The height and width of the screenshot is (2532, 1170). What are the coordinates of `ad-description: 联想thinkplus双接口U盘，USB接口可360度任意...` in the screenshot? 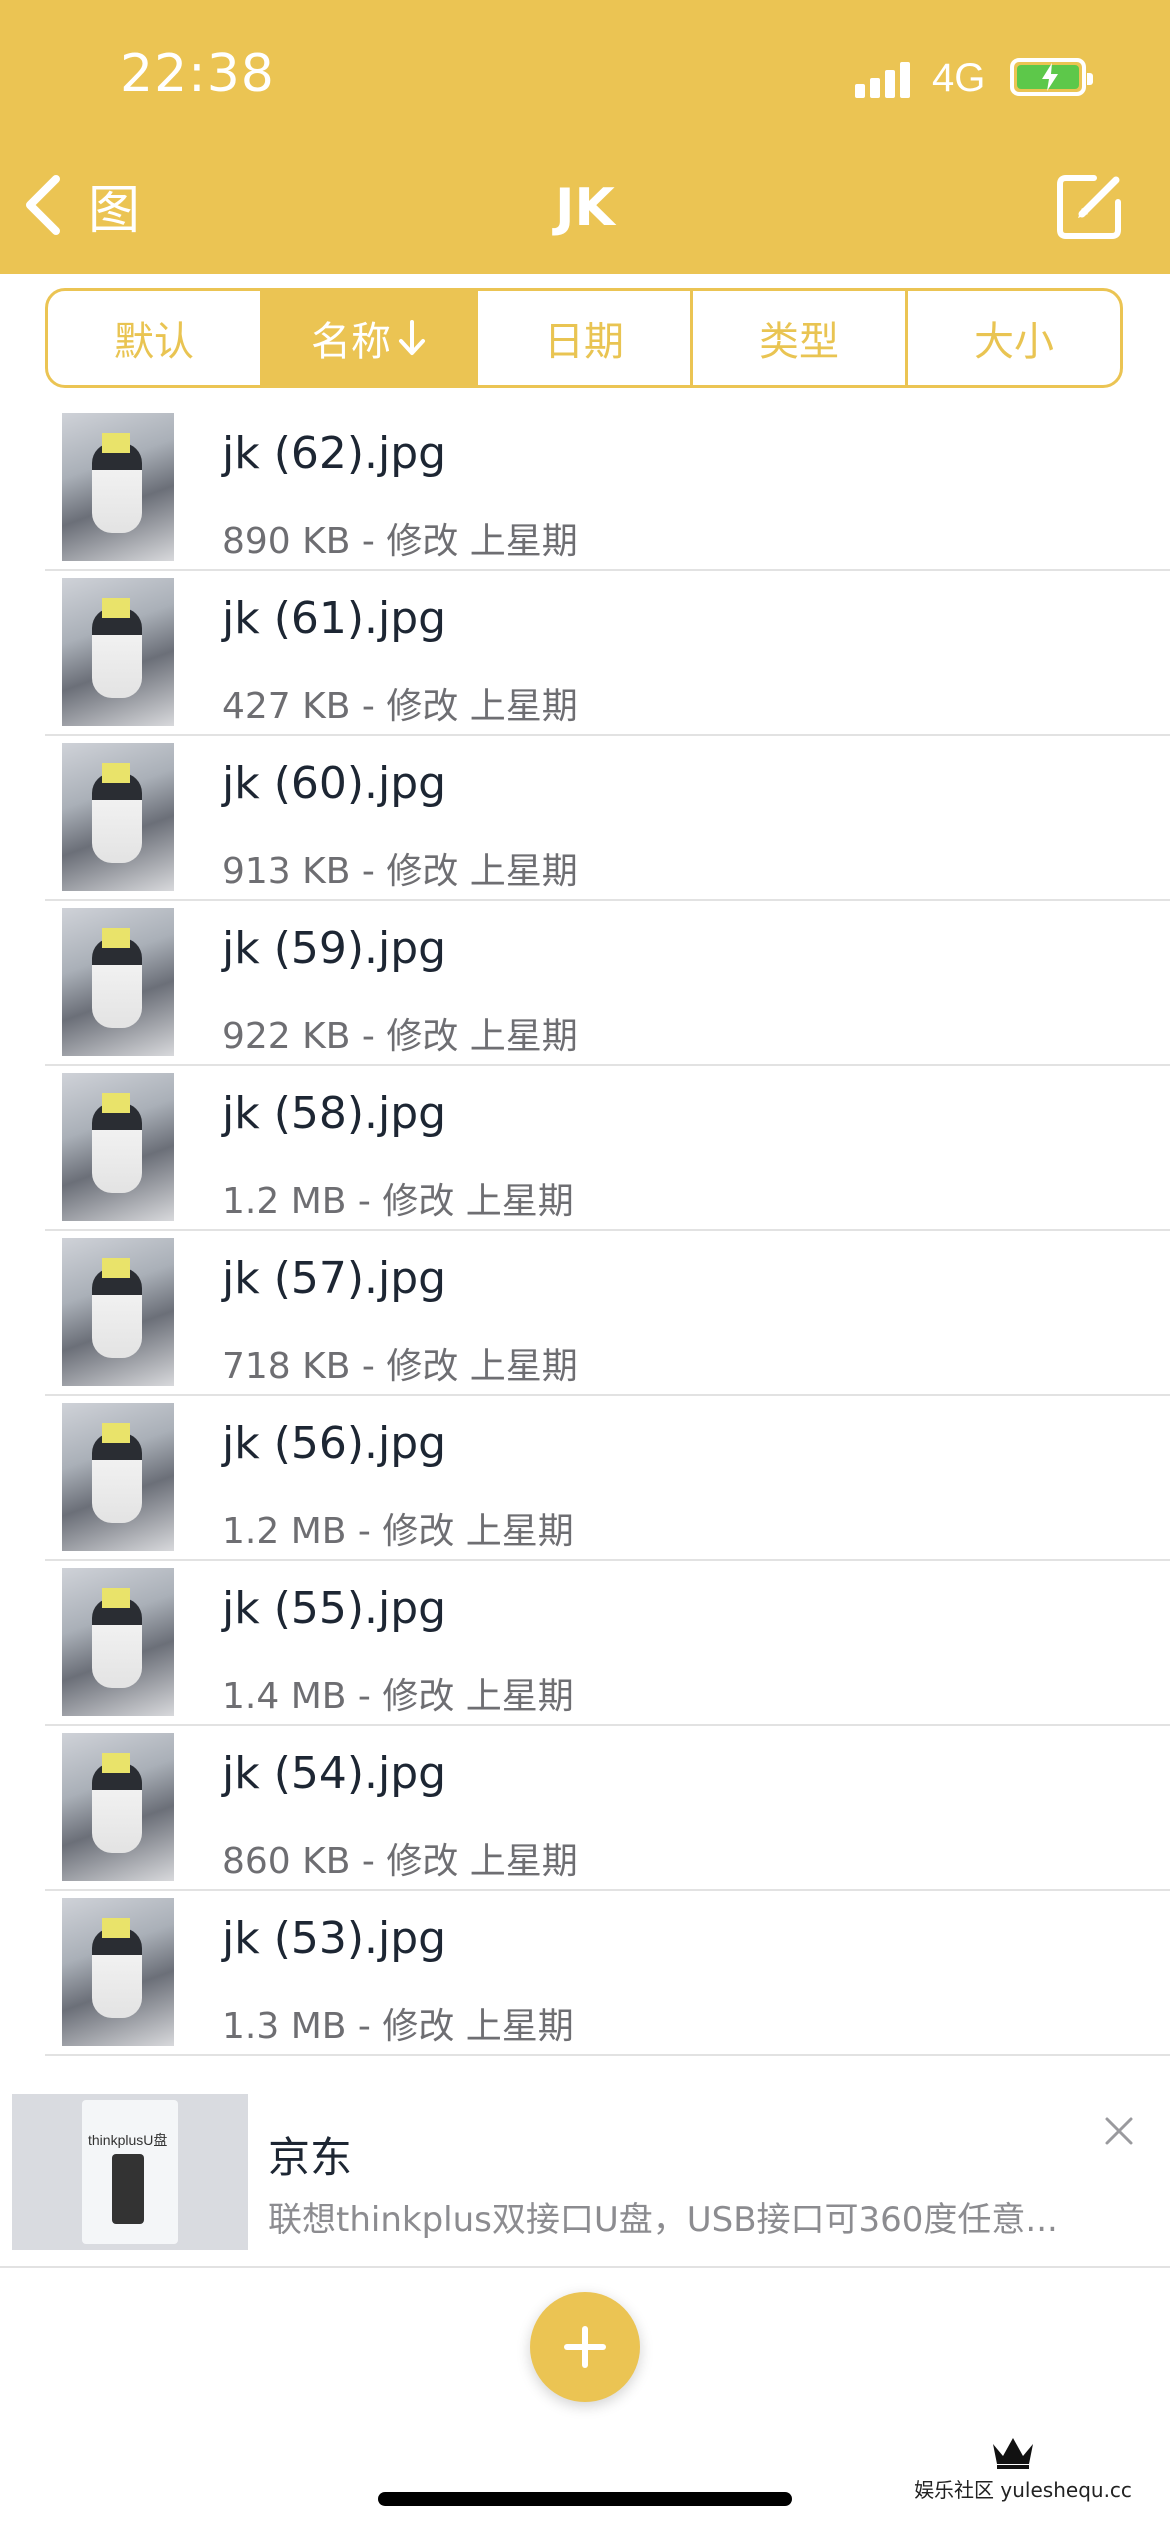 It's located at (663, 2220).